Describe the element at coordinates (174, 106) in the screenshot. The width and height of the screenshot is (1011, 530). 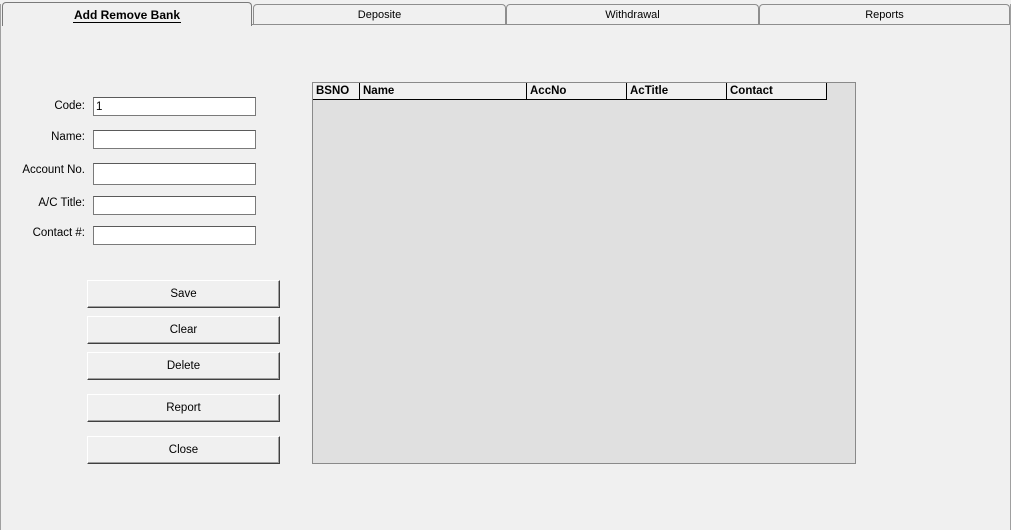
I see `code-input` at that location.